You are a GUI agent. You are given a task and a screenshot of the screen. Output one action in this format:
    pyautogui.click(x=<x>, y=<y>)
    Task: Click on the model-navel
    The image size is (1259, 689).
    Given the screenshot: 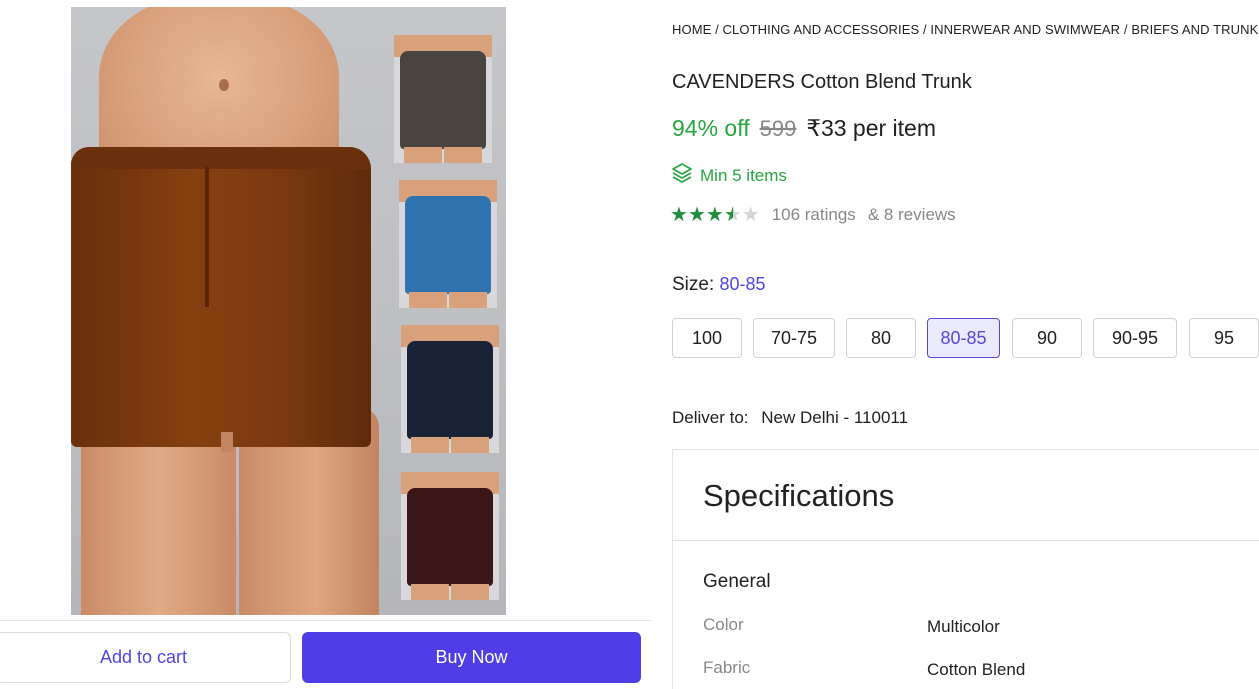 What is the action you would take?
    pyautogui.click(x=224, y=85)
    